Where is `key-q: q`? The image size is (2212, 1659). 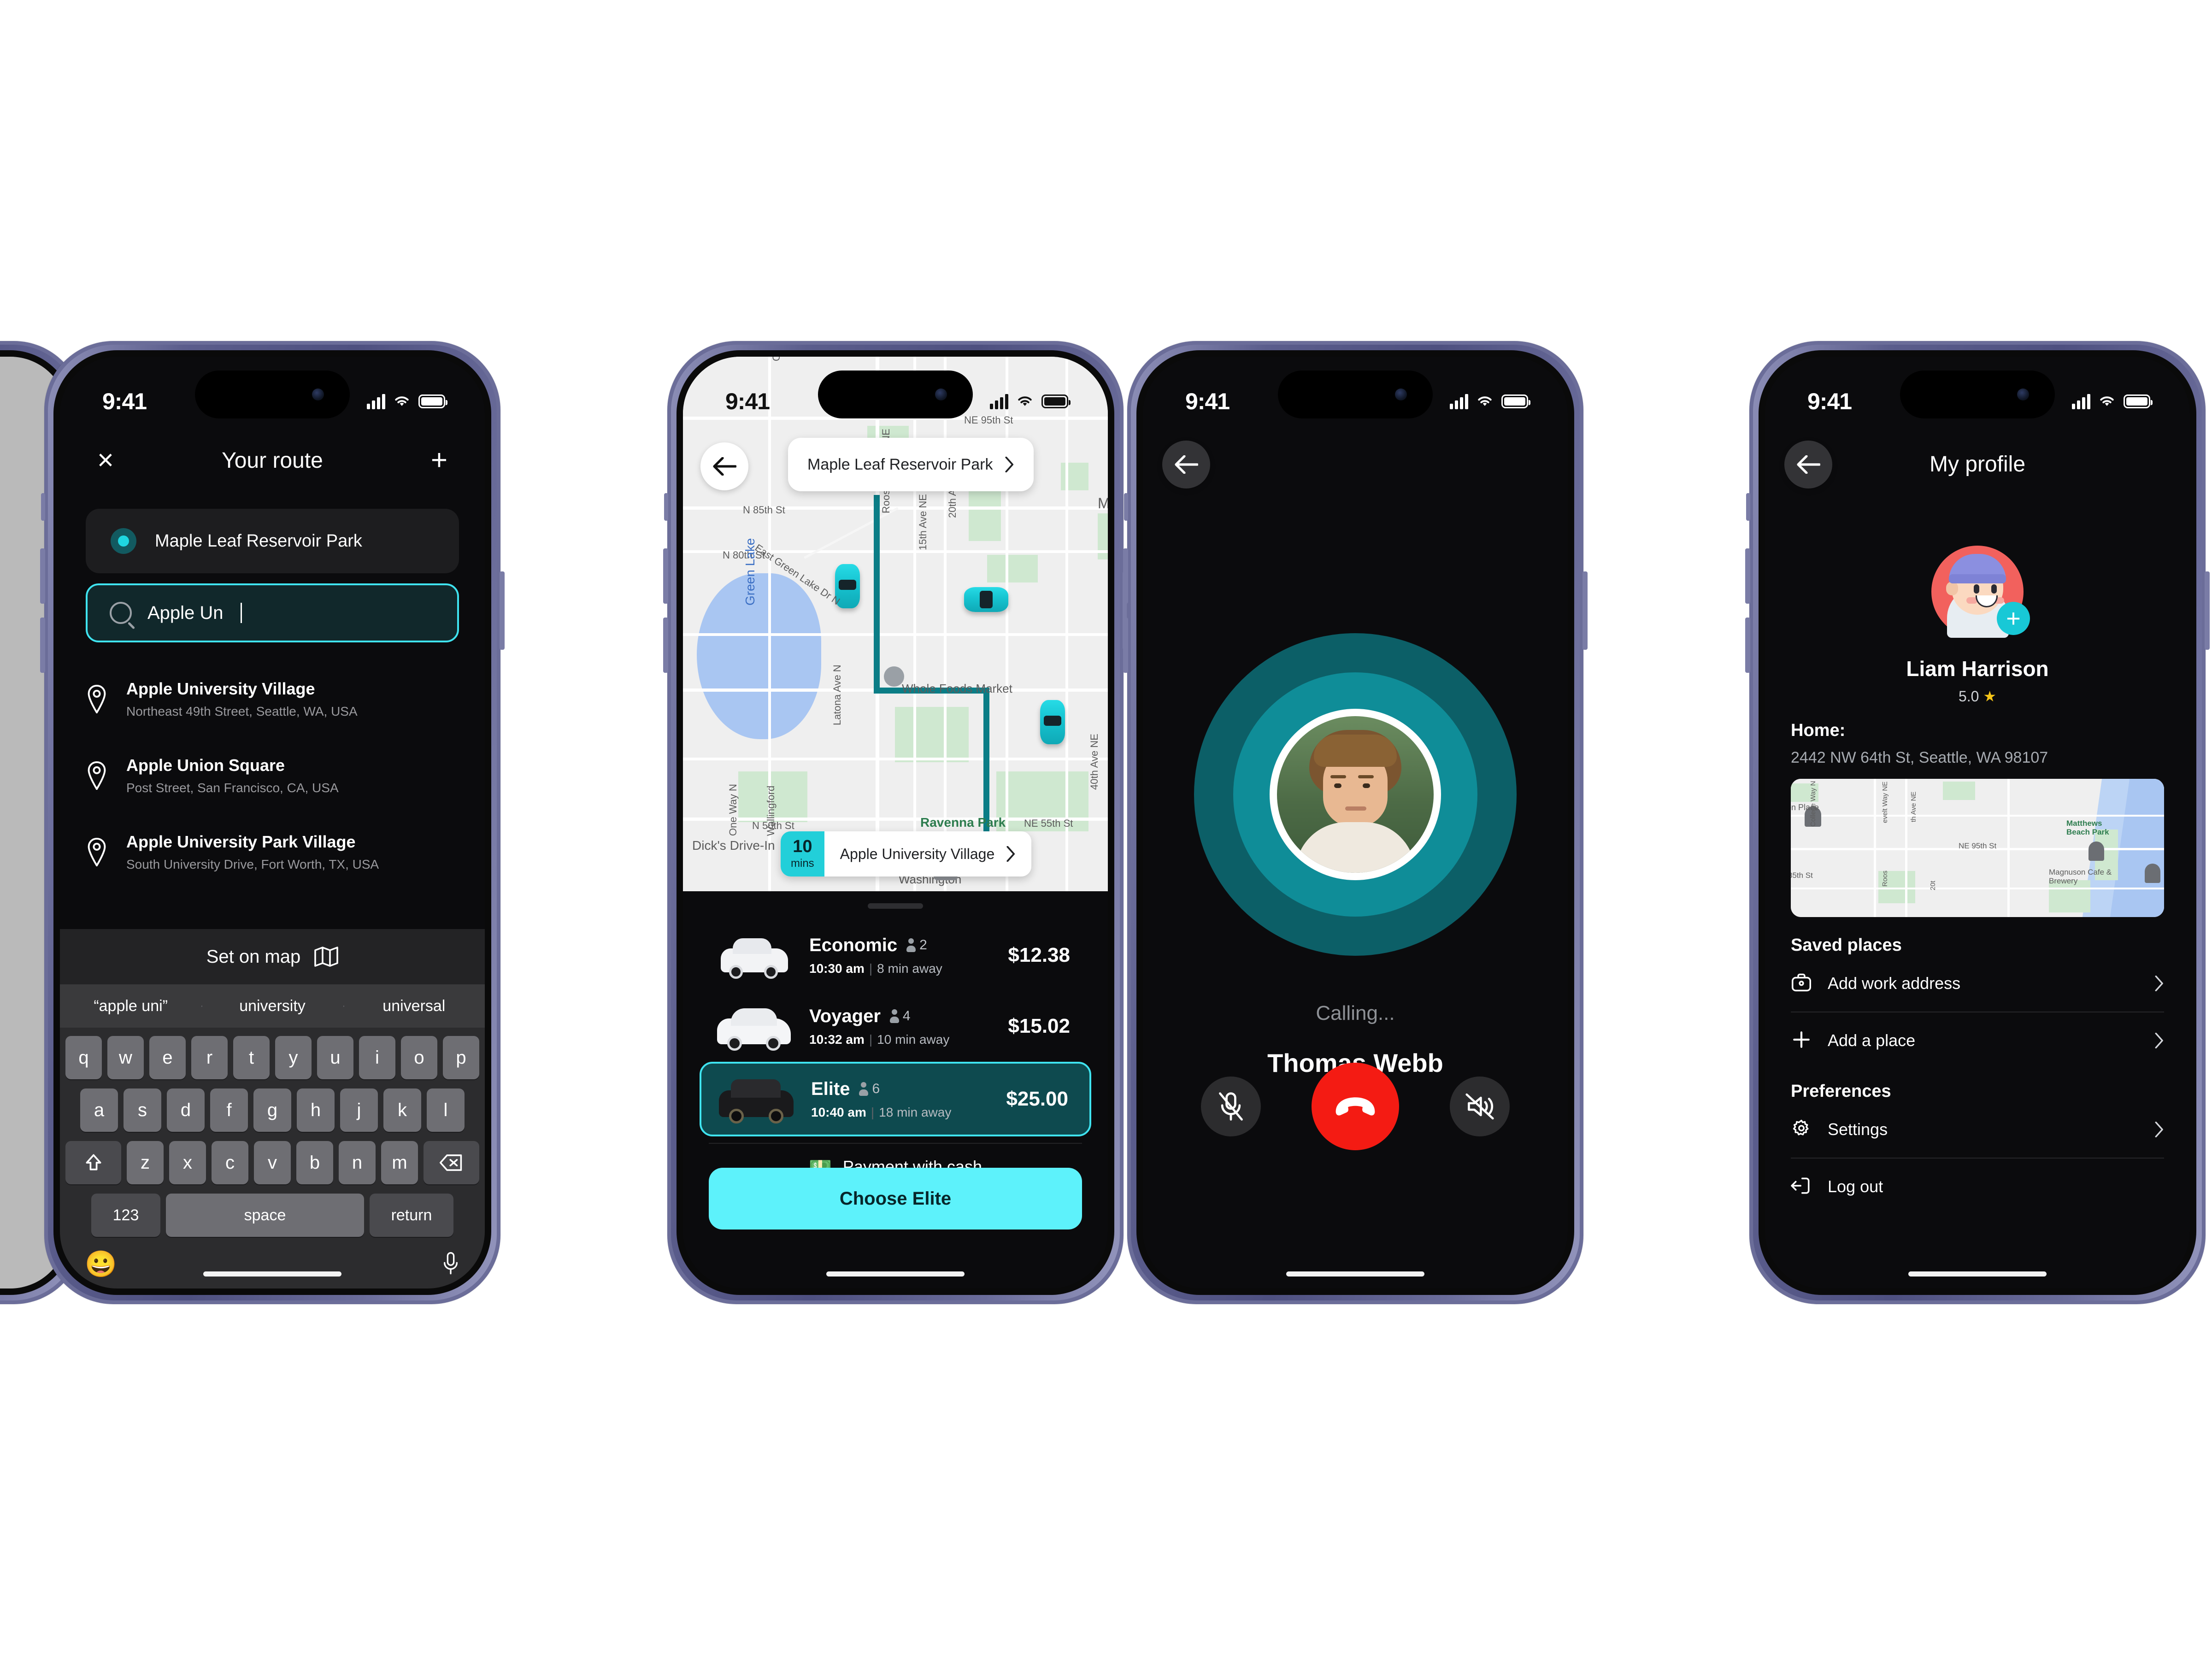 key-q: q is located at coordinates (83, 1057).